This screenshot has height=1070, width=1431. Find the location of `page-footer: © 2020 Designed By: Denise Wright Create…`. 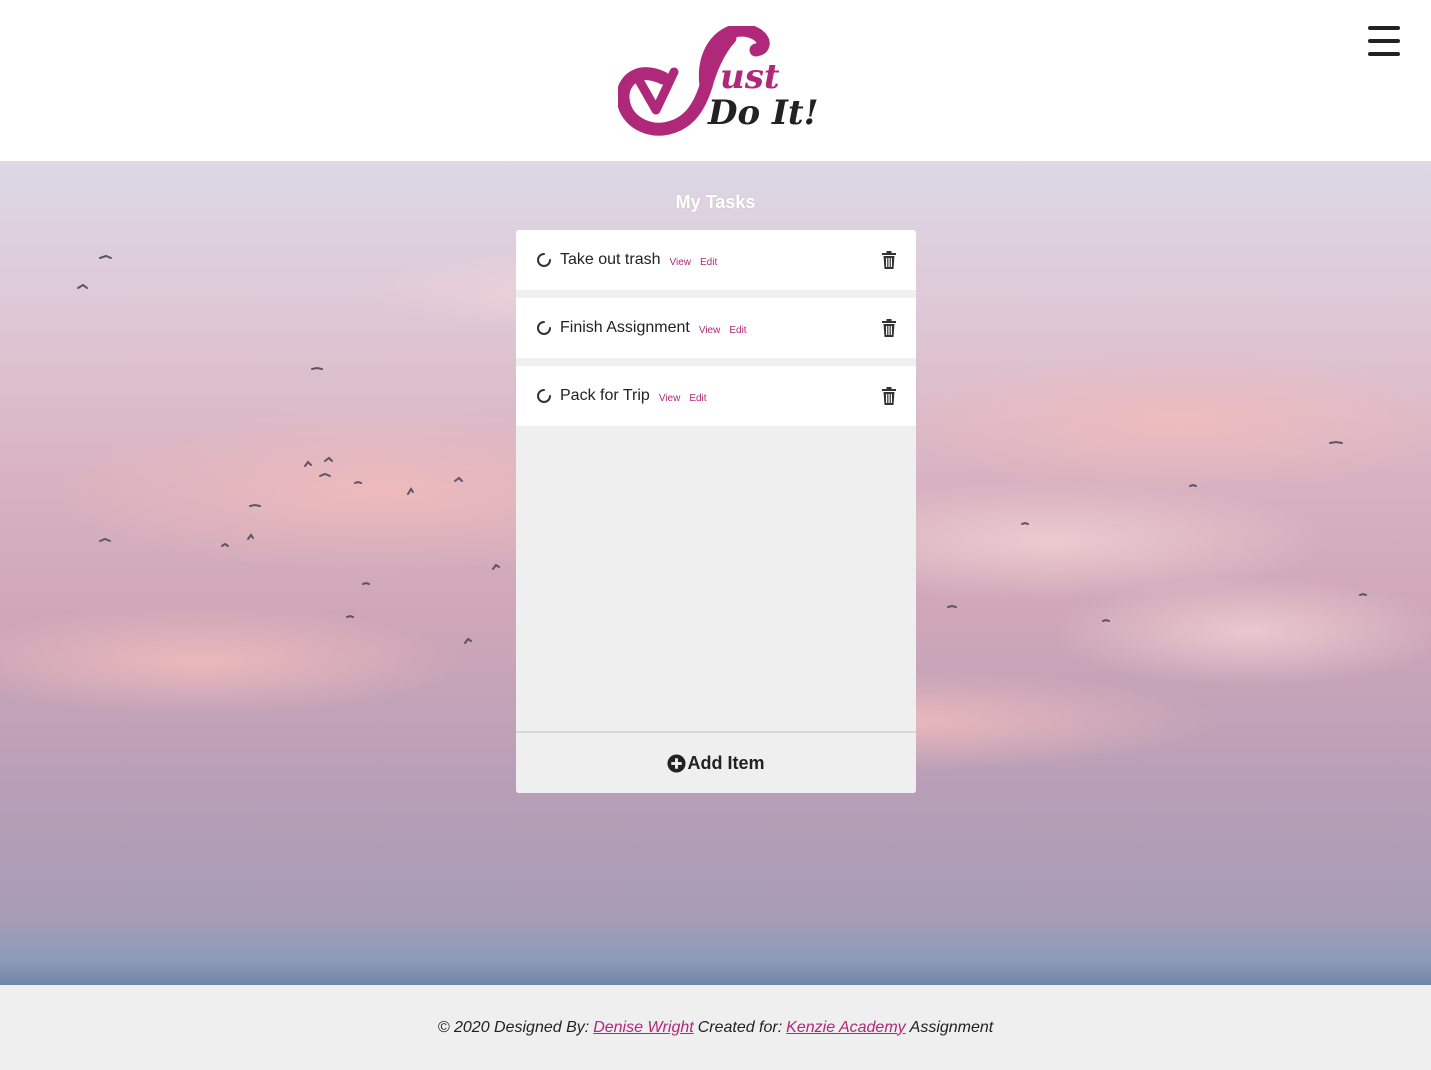

page-footer: © 2020 Designed By: Denise Wright Create… is located at coordinates (715, 1027).